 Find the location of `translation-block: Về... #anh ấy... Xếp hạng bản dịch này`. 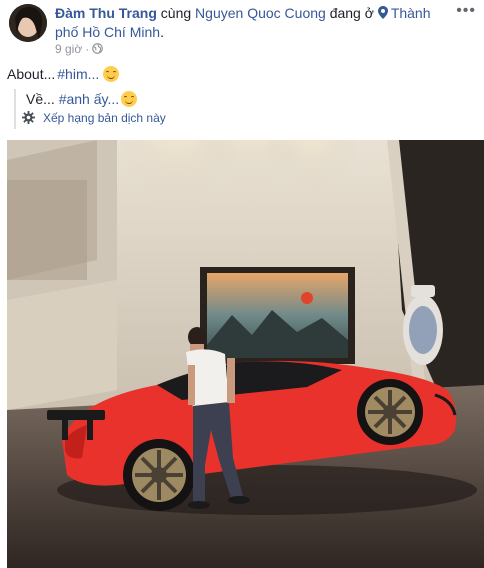

translation-block: Về... #anh ấy... Xếp hạng bản dịch này is located at coordinates (90, 109).